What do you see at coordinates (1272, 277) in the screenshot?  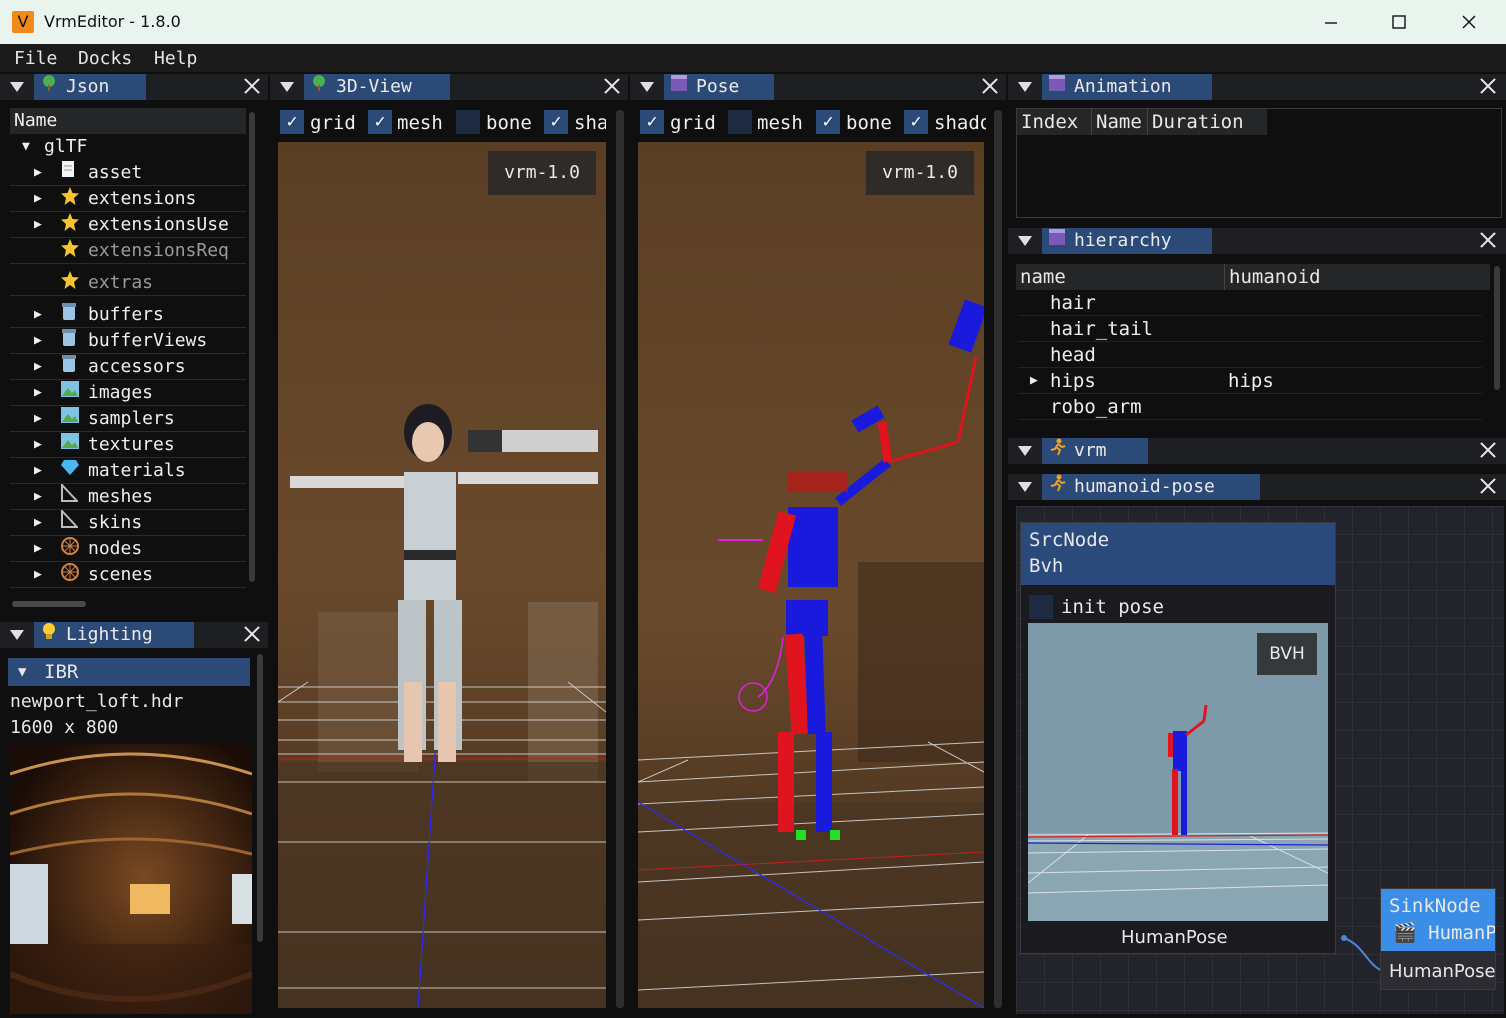 I see `col-humanoid: humanoid` at bounding box center [1272, 277].